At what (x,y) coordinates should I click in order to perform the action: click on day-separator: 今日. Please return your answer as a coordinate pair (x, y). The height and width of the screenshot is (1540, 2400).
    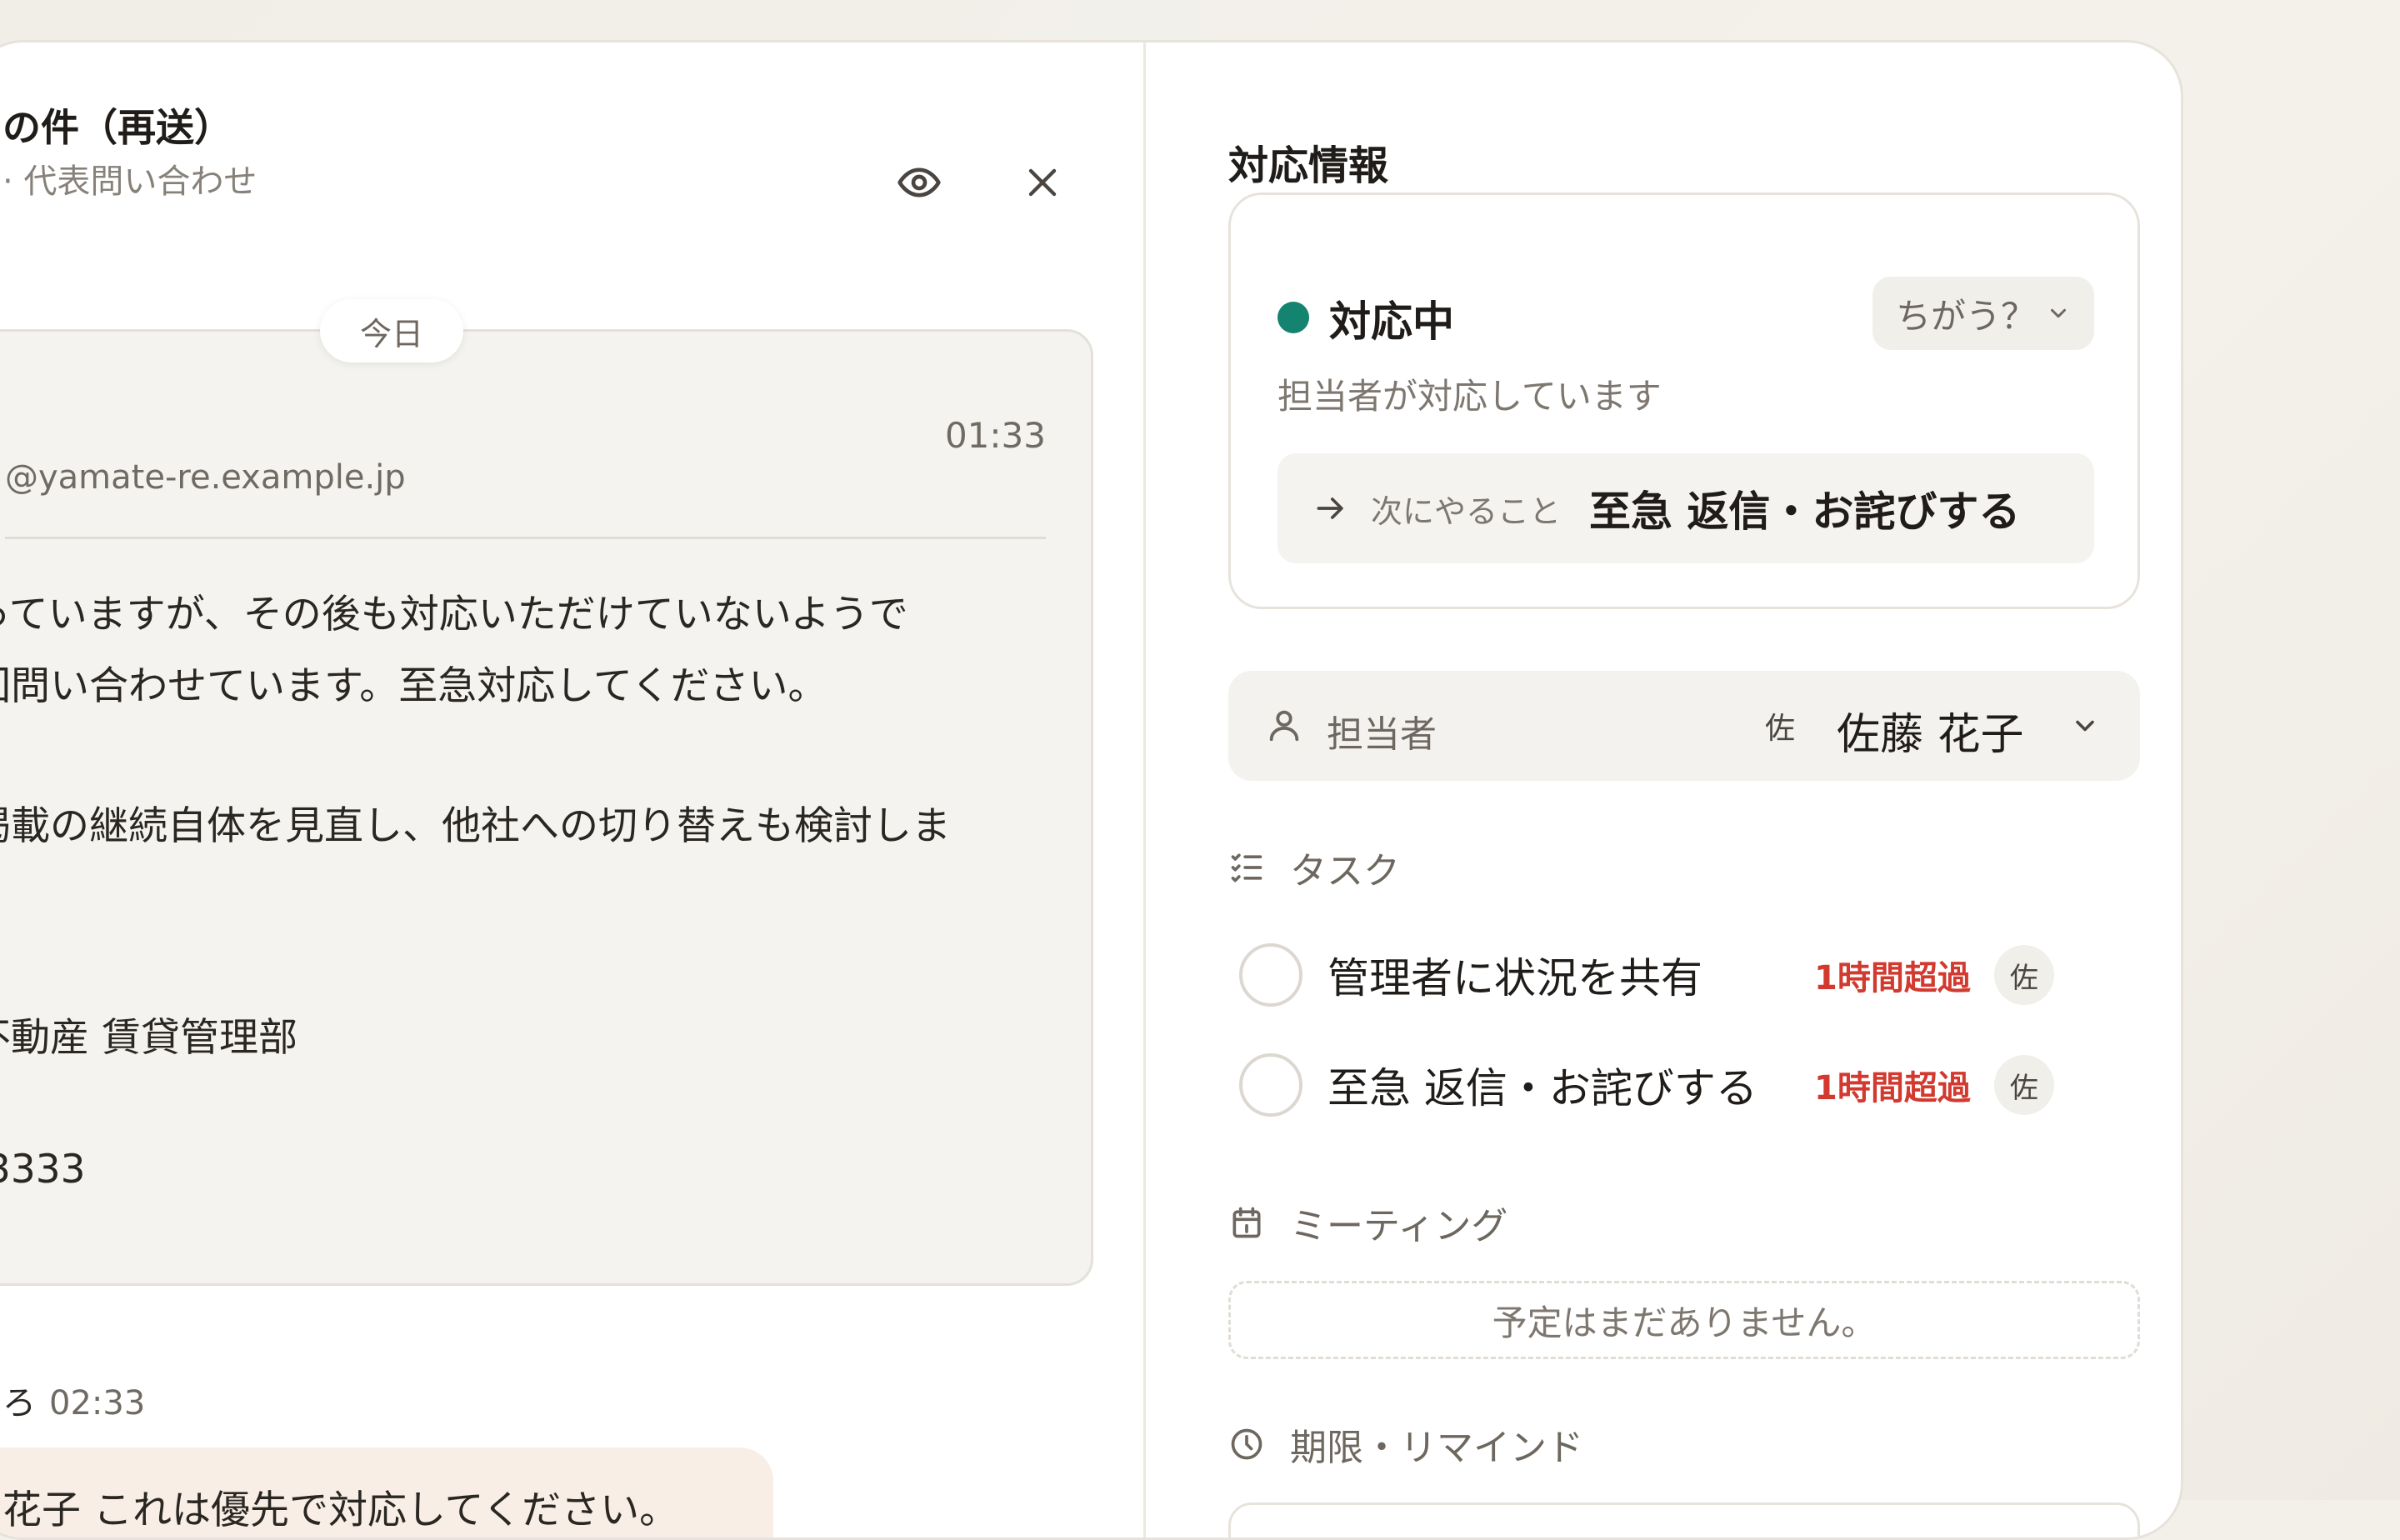
    Looking at the image, I should click on (391, 330).